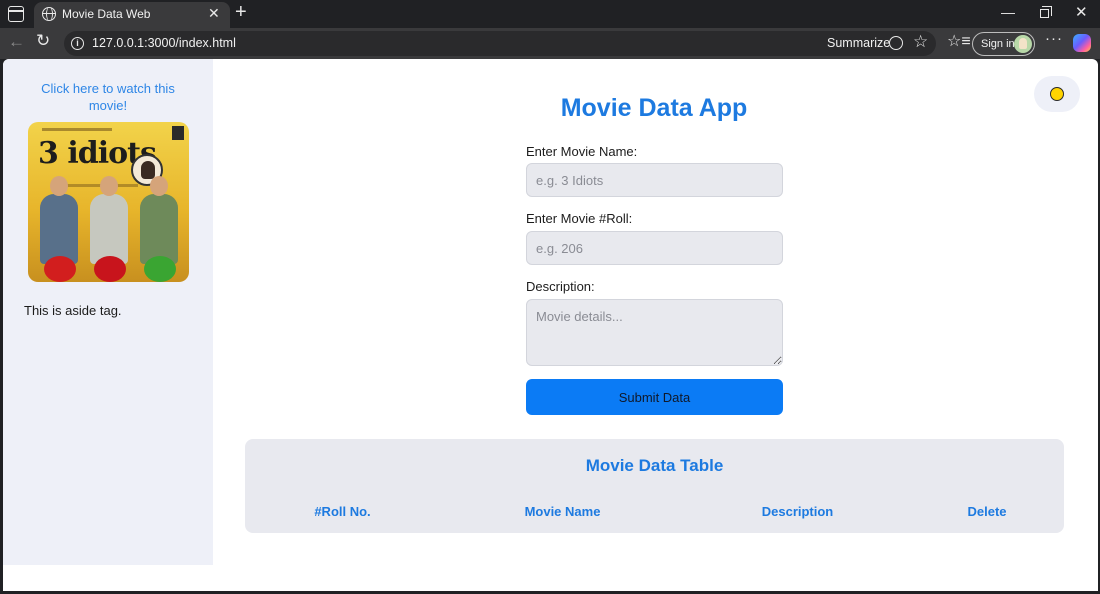 The image size is (1100, 594). I want to click on tab-title: Movie Data Web, so click(106, 14).